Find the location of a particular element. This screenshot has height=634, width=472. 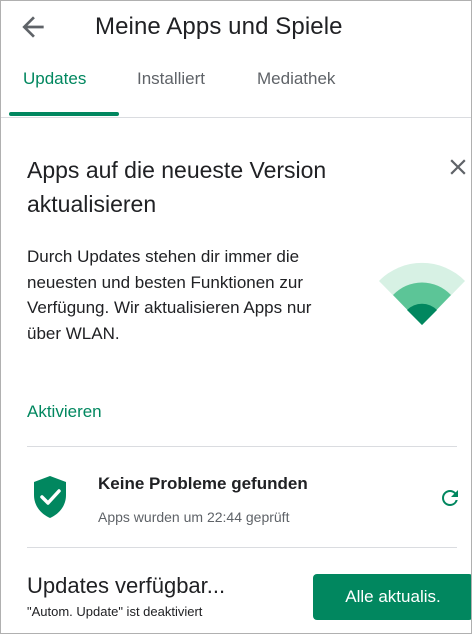

status-timestamp: Apps wurden um 22:44 geprüft is located at coordinates (194, 517).